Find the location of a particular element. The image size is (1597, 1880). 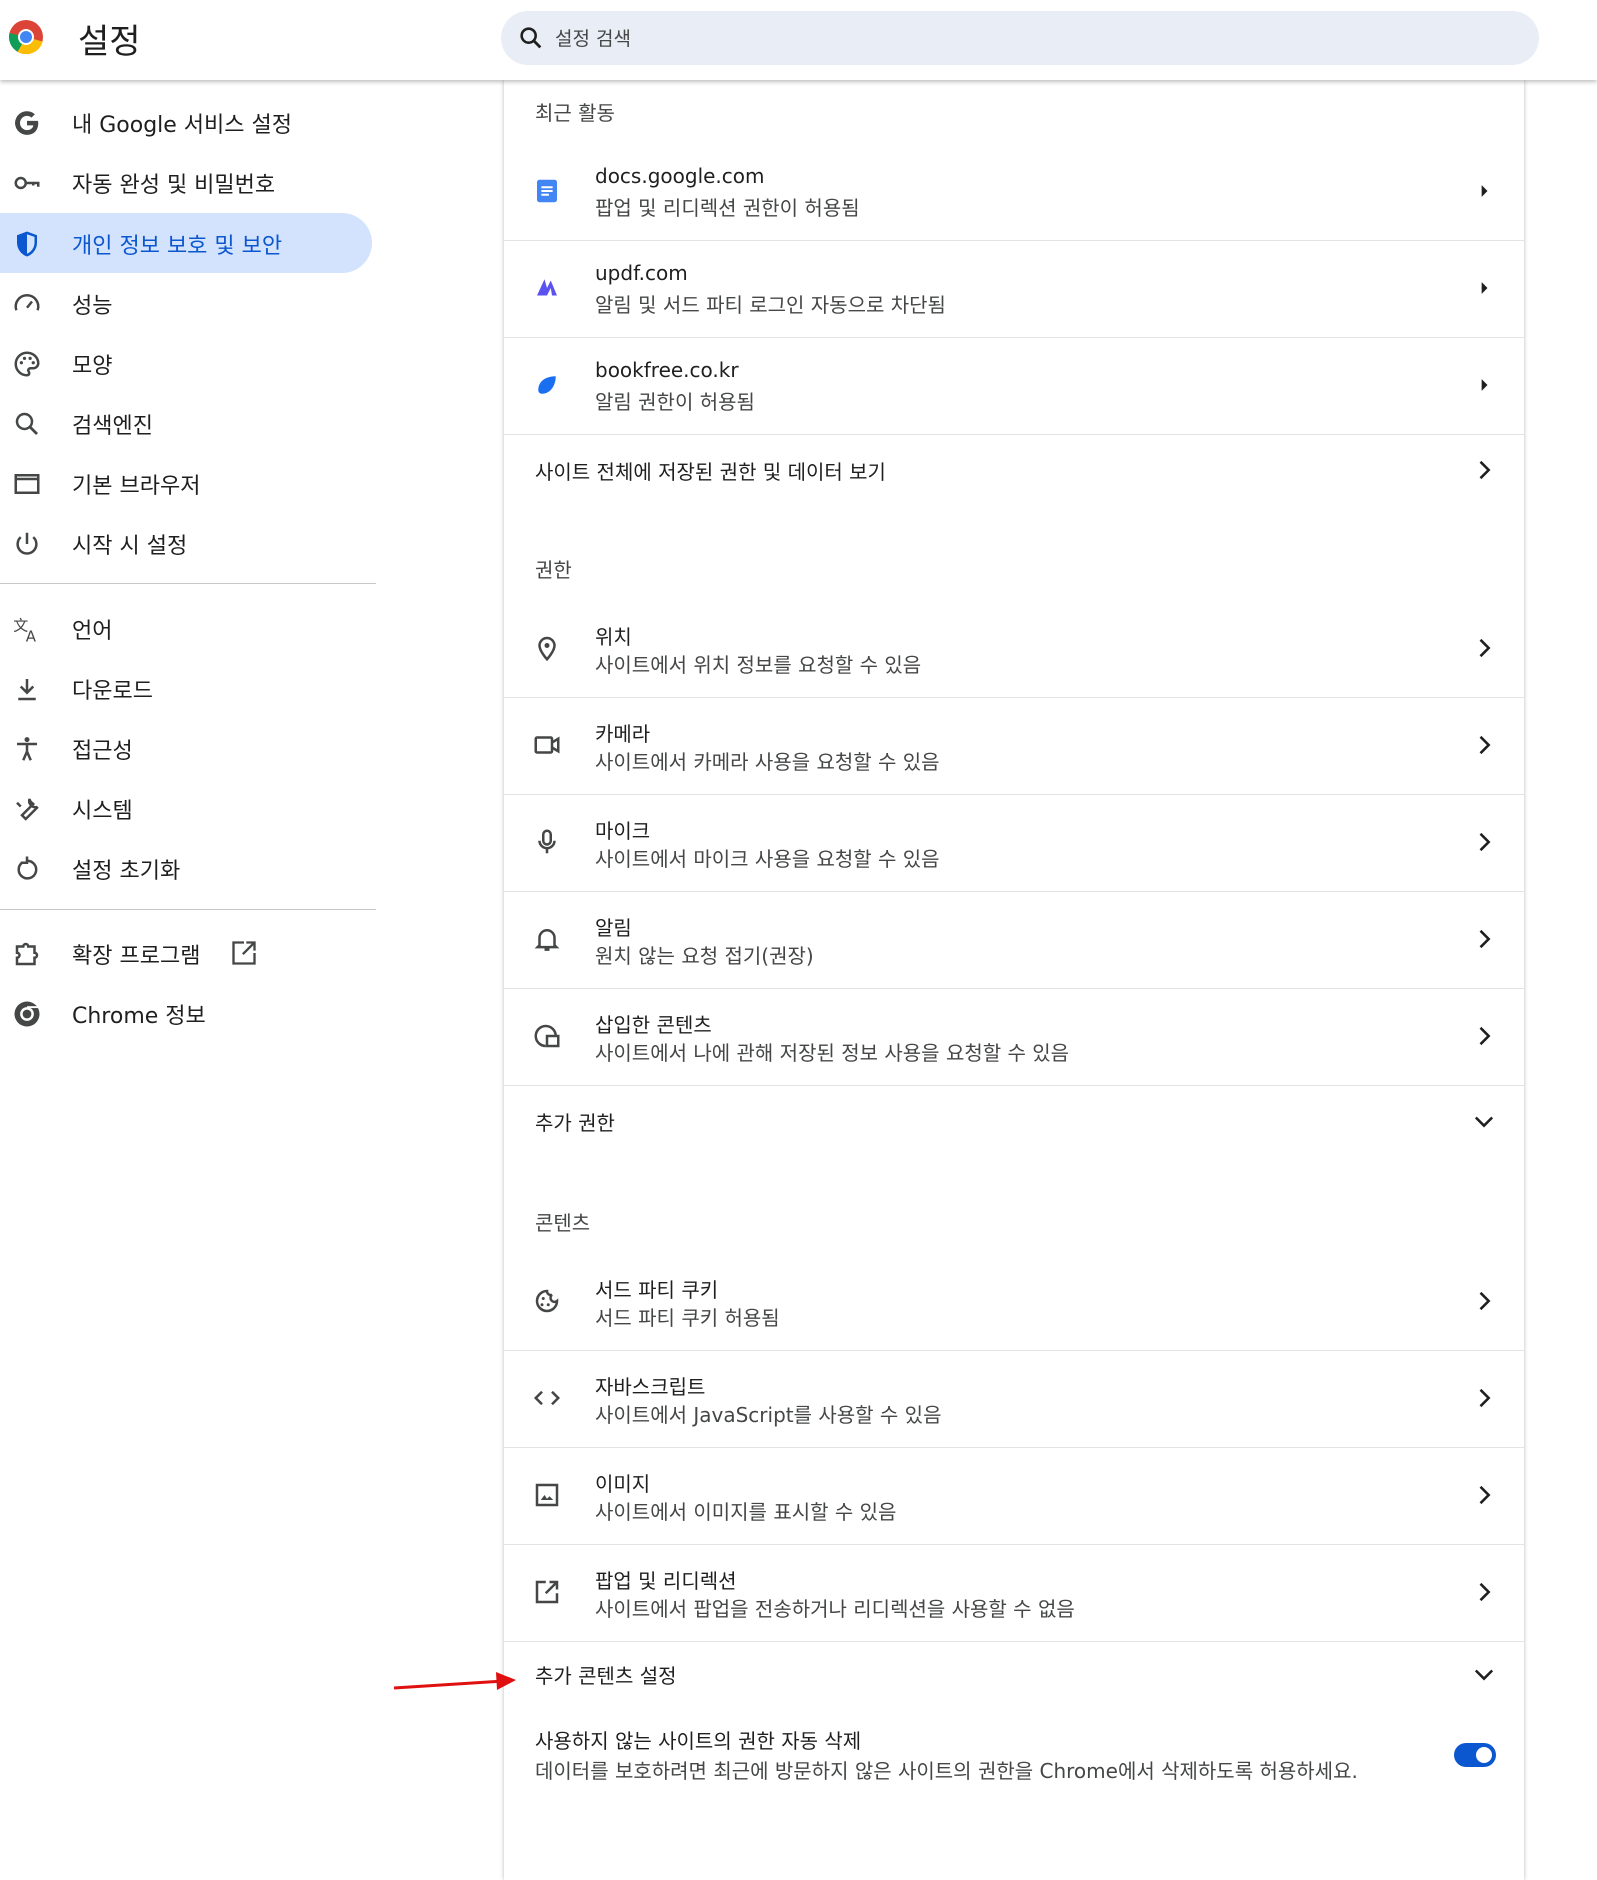

content-row-cookies: 서드 파티 쿠키 서드 파티 쿠키 허용됨 is located at coordinates (1014, 1302).